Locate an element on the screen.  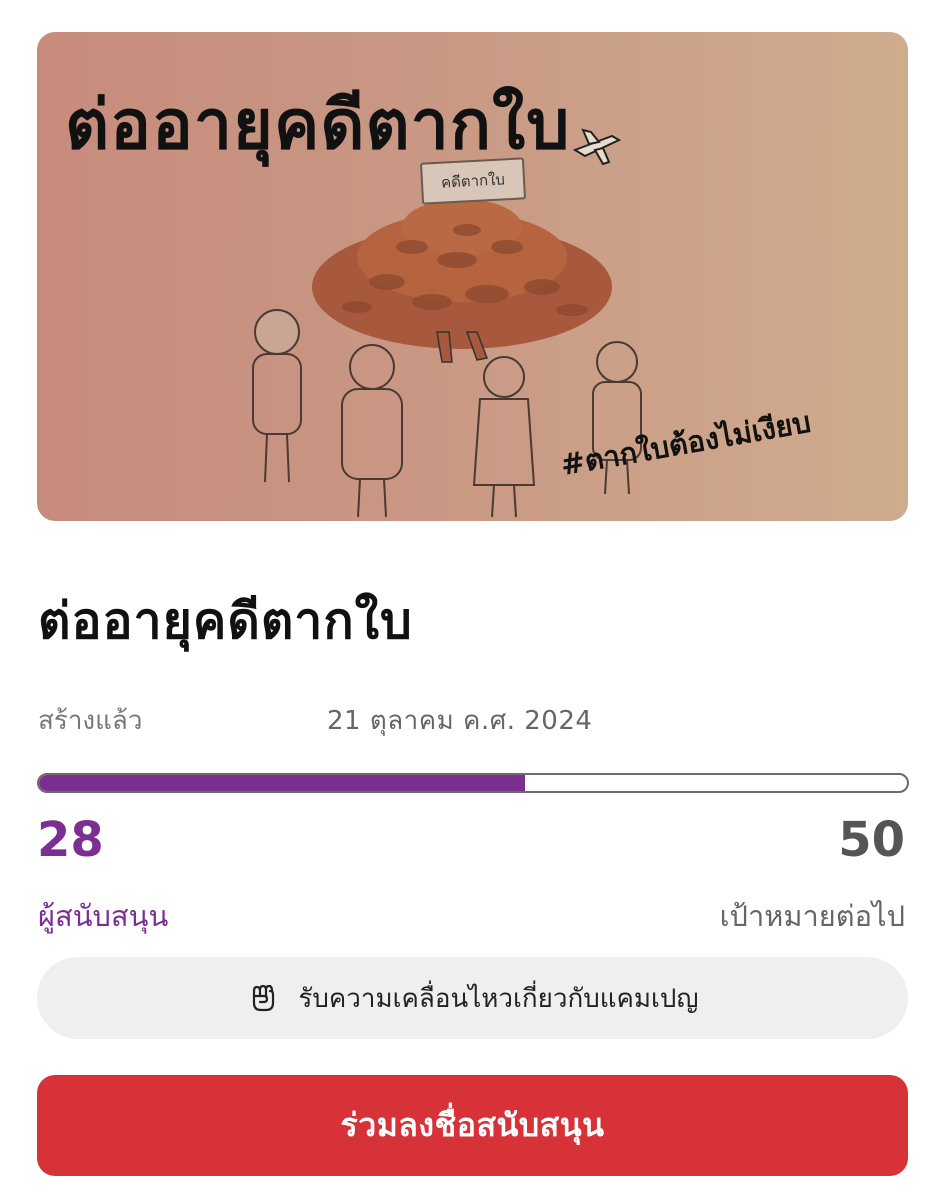
airplane-doodle is located at coordinates (597, 147).